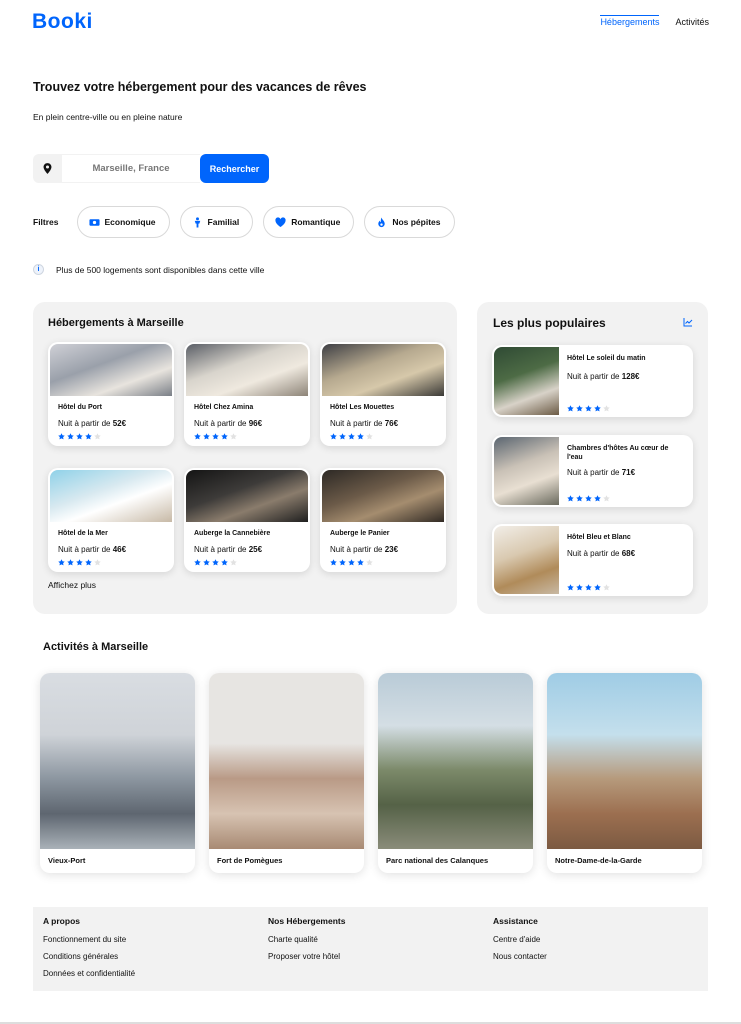 This screenshot has height=1024, width=741. I want to click on hotel-card: Hôtel Les Mouettes Nuit à partir de 76€, so click(383, 394).